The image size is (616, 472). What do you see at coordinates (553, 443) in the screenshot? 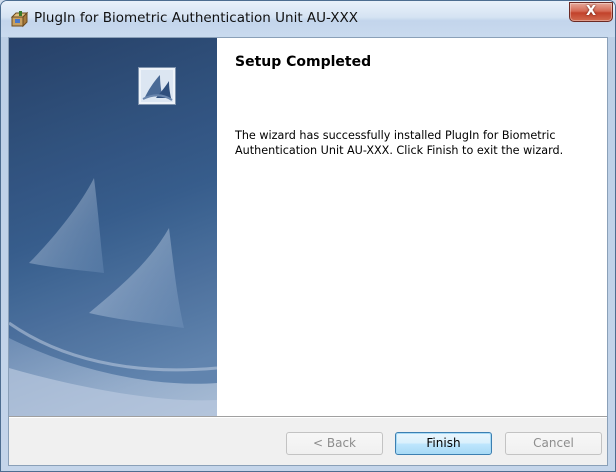
I see `cancel-button: Cancel` at bounding box center [553, 443].